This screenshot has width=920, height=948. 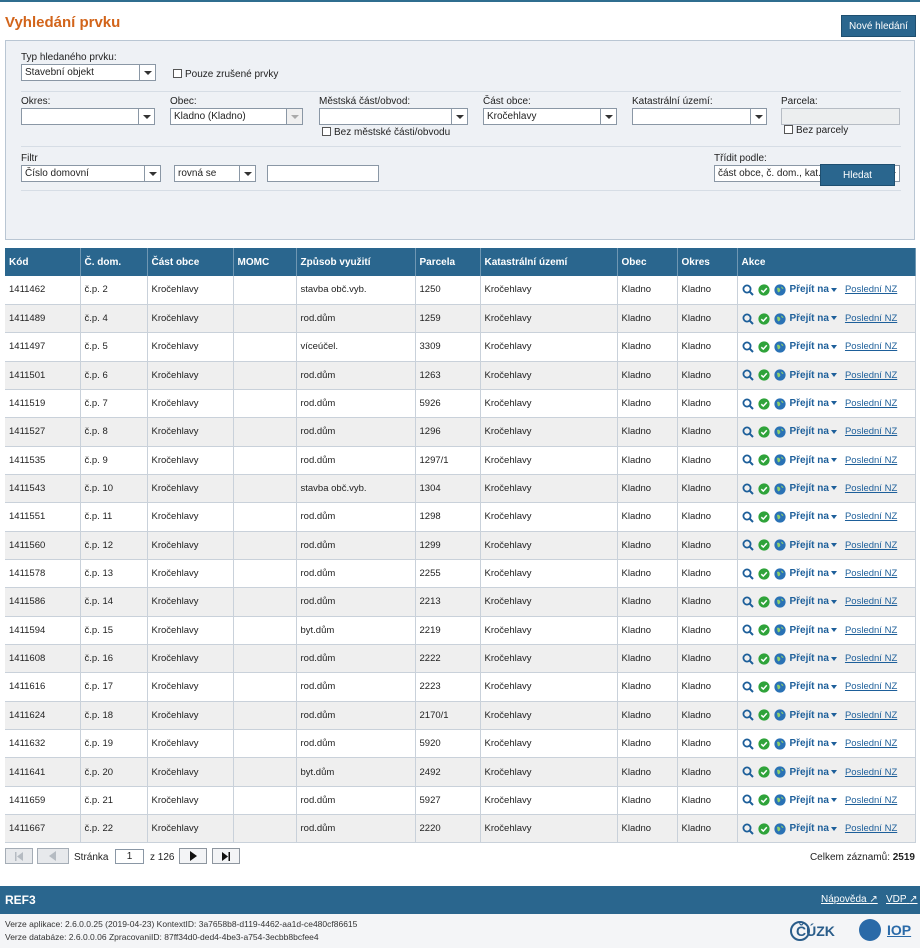 What do you see at coordinates (177, 73) in the screenshot?
I see `only-cancelled-checkbox` at bounding box center [177, 73].